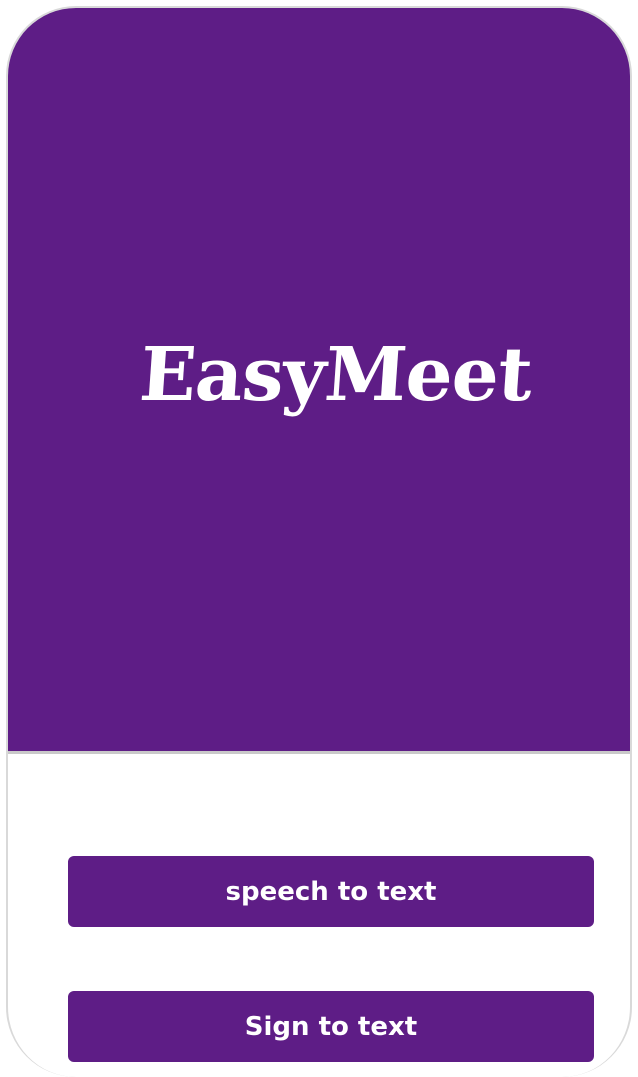 The image size is (638, 1077). Describe the element at coordinates (335, 375) in the screenshot. I see `app-logo: EasyMeet` at that location.